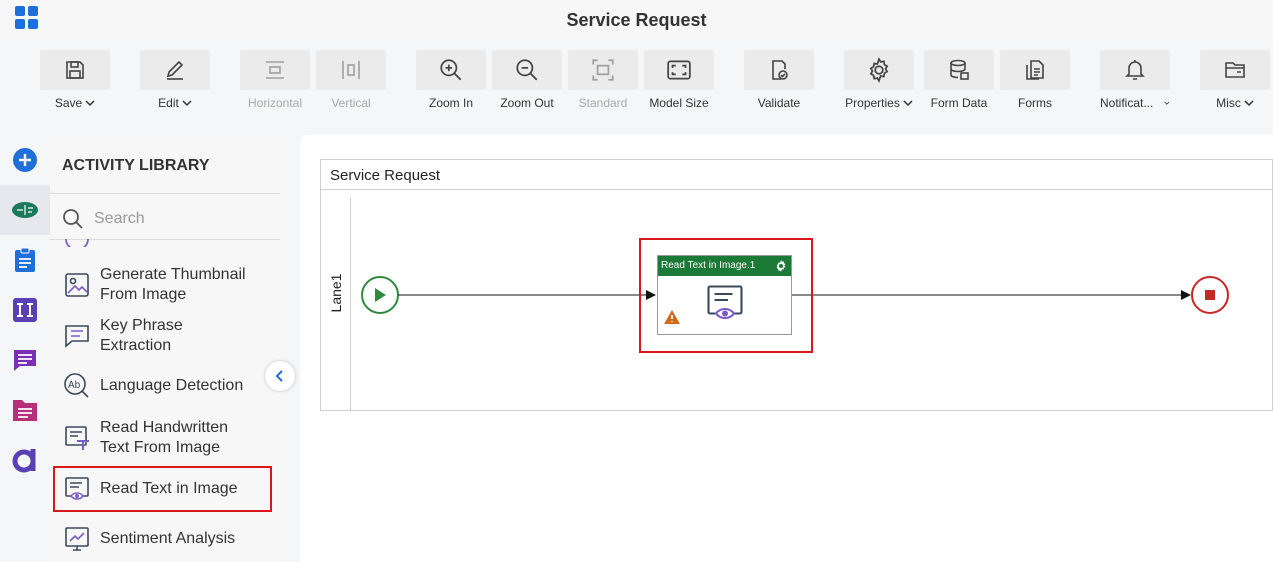  I want to click on save-icon, so click(75, 70).